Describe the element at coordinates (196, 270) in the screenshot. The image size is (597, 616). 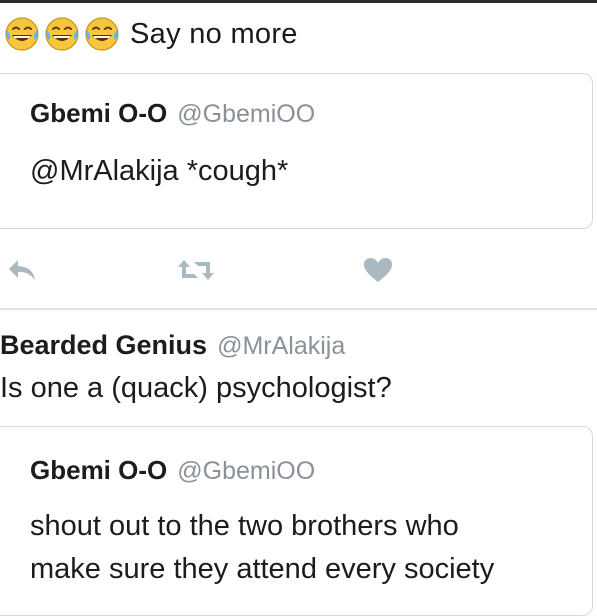
I see `retweet-icon` at that location.